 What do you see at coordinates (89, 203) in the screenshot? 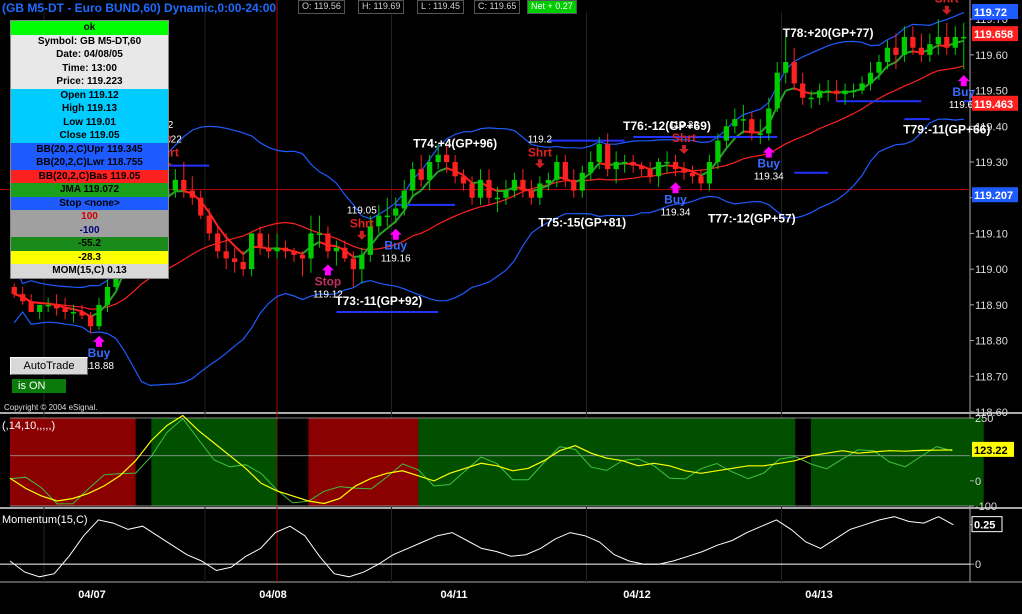
I see `info-row: Stop <none>` at bounding box center [89, 203].